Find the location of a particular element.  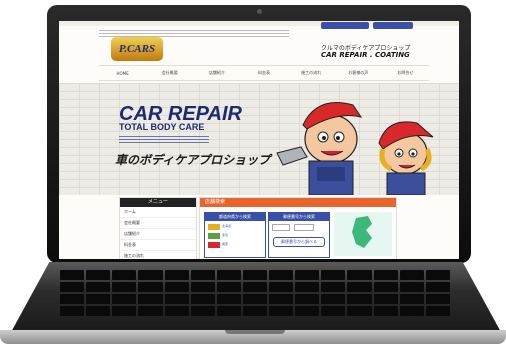

nav-item-contact: お問合せ is located at coordinates (405, 73).